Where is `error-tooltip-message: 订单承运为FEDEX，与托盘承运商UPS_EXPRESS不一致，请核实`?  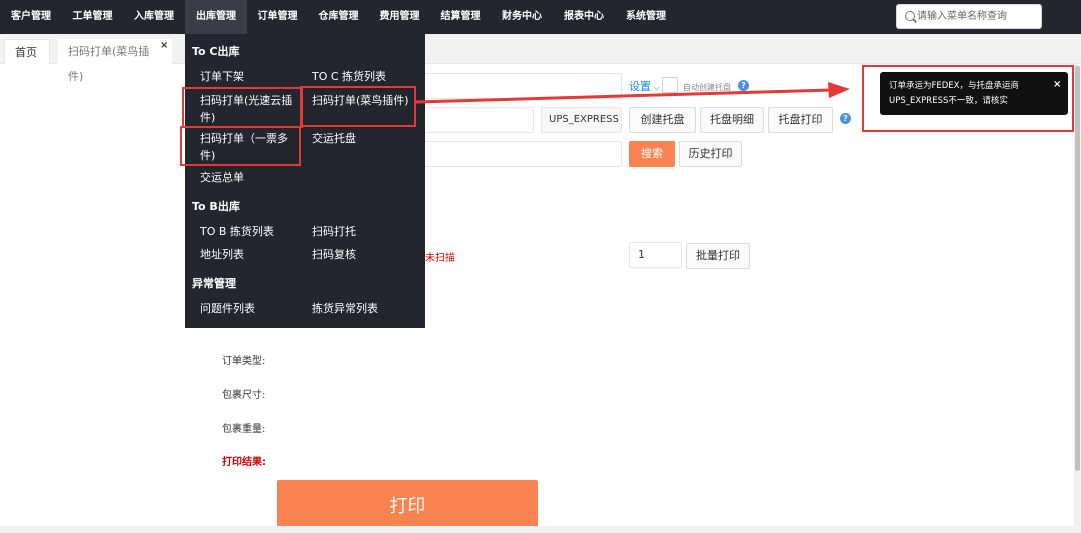 error-tooltip-message: 订单承运为FEDEX，与托盘承运商UPS_EXPRESS不一致，请核实 is located at coordinates (954, 93).